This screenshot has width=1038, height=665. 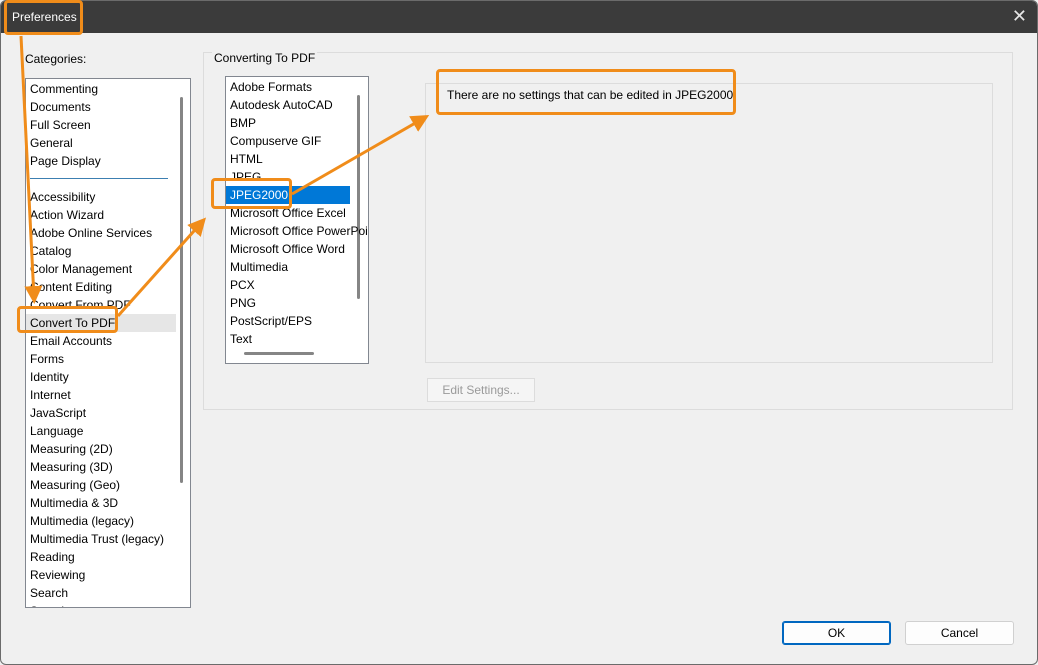 I want to click on cancel-button: Cancel, so click(x=959, y=633).